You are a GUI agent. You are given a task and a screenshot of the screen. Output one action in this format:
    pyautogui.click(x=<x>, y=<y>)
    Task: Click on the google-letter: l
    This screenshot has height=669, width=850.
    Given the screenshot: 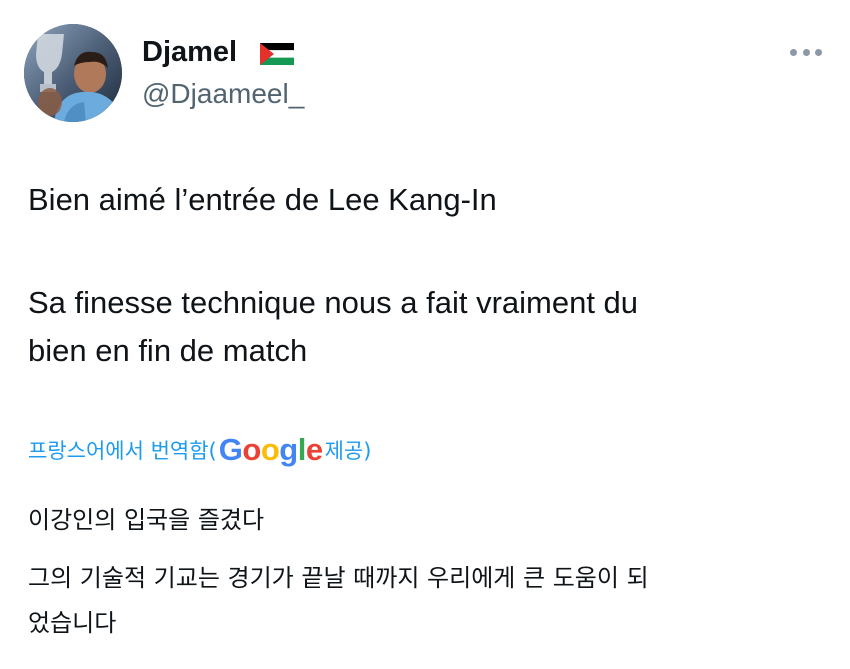 What is the action you would take?
    pyautogui.click(x=302, y=449)
    